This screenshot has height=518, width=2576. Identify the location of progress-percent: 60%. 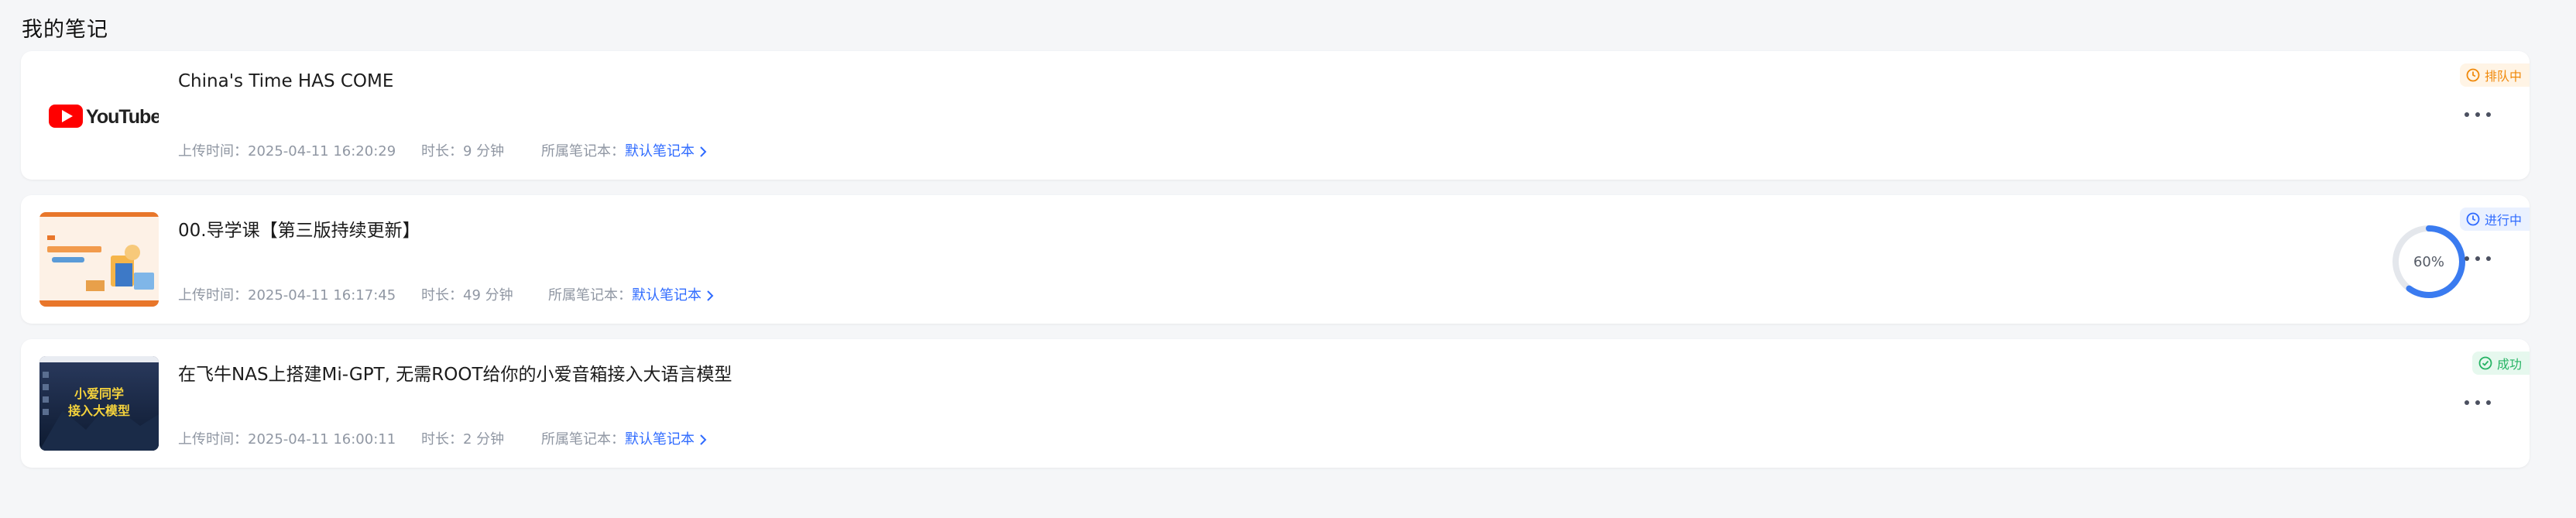
(2428, 261).